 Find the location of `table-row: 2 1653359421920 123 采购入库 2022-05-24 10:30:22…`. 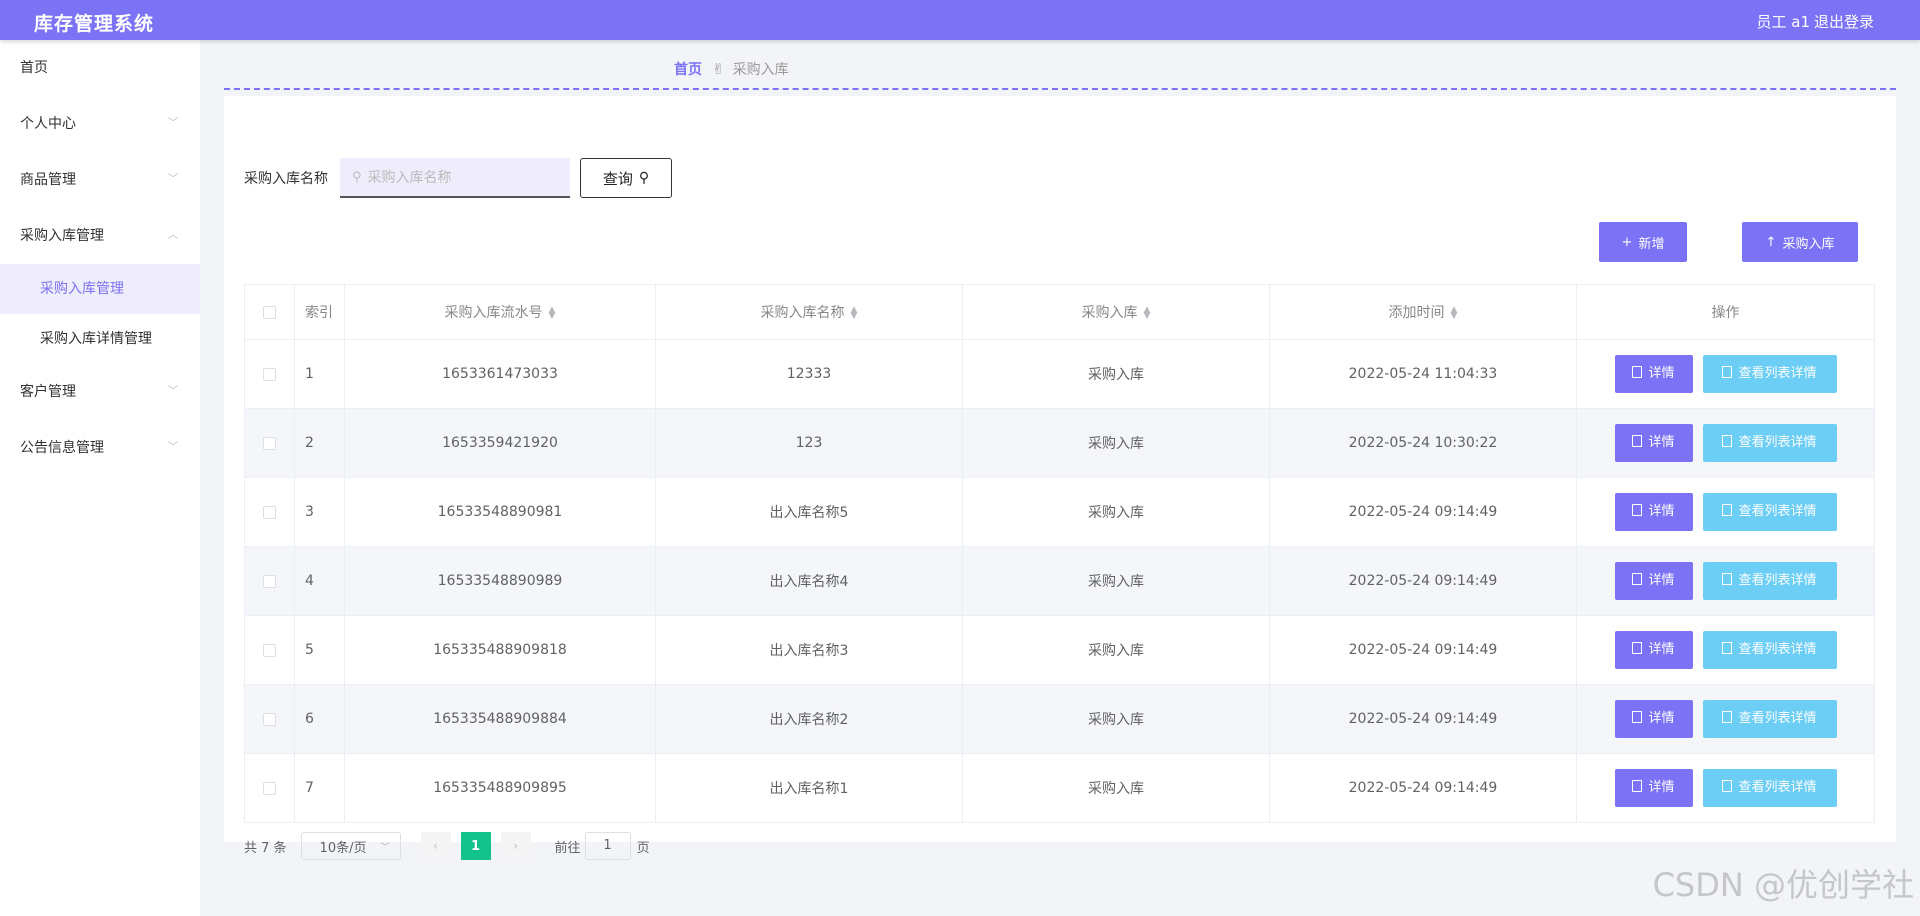

table-row: 2 1653359421920 123 采购入库 2022-05-24 10:30:22… is located at coordinates (1059, 443).